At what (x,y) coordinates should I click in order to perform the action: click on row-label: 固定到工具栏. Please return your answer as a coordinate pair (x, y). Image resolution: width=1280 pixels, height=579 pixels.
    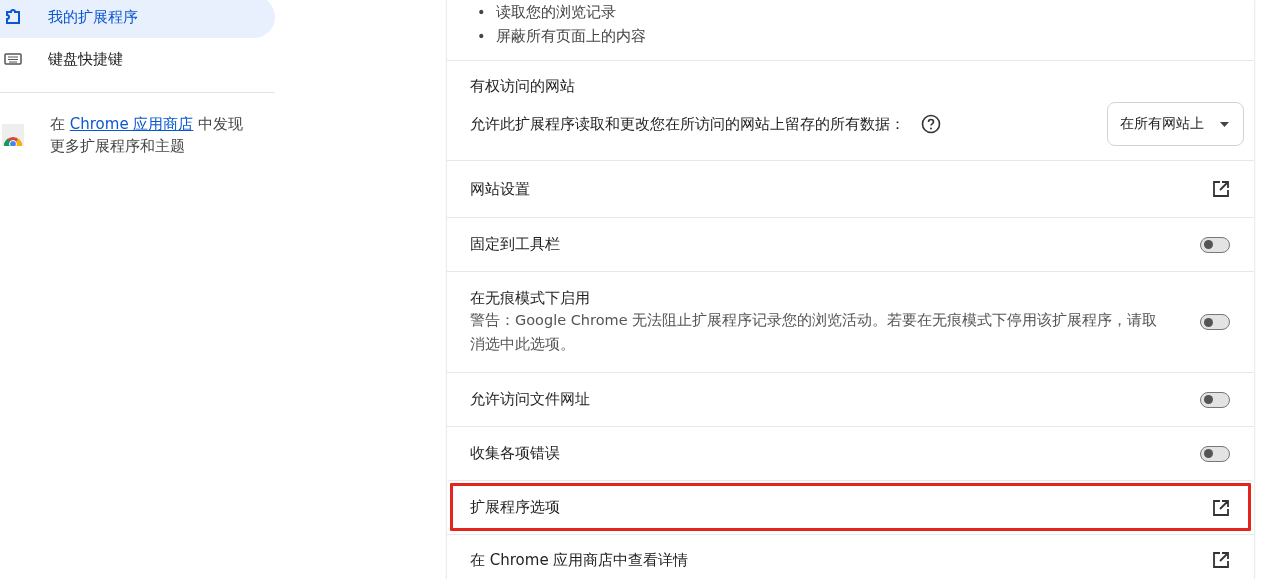
    Looking at the image, I should click on (515, 244).